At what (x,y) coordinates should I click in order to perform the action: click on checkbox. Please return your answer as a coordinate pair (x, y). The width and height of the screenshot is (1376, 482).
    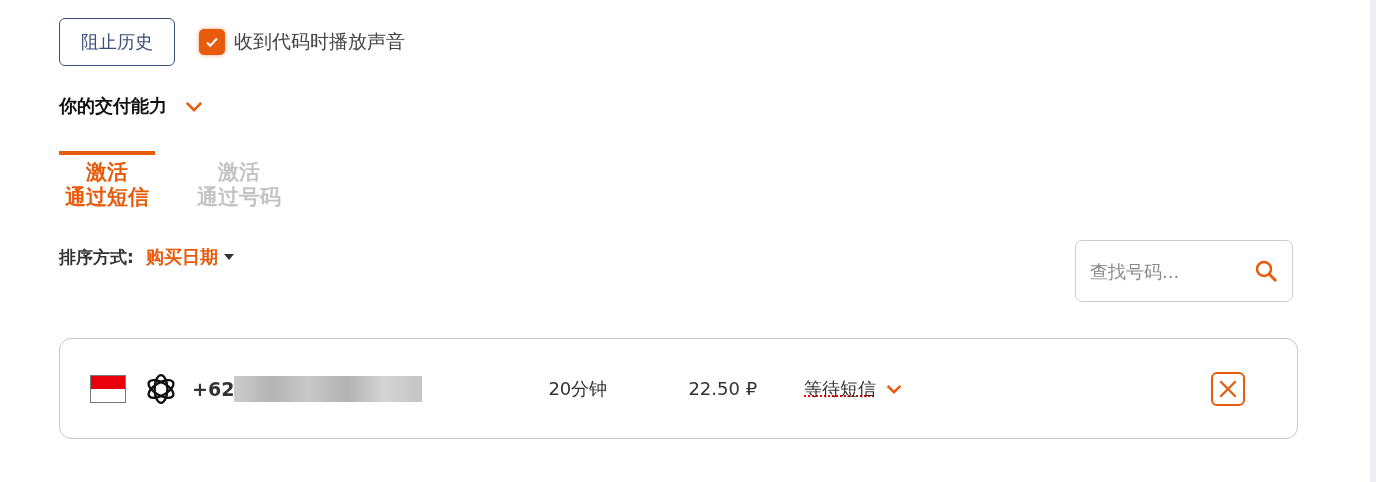
    Looking at the image, I should click on (212, 42).